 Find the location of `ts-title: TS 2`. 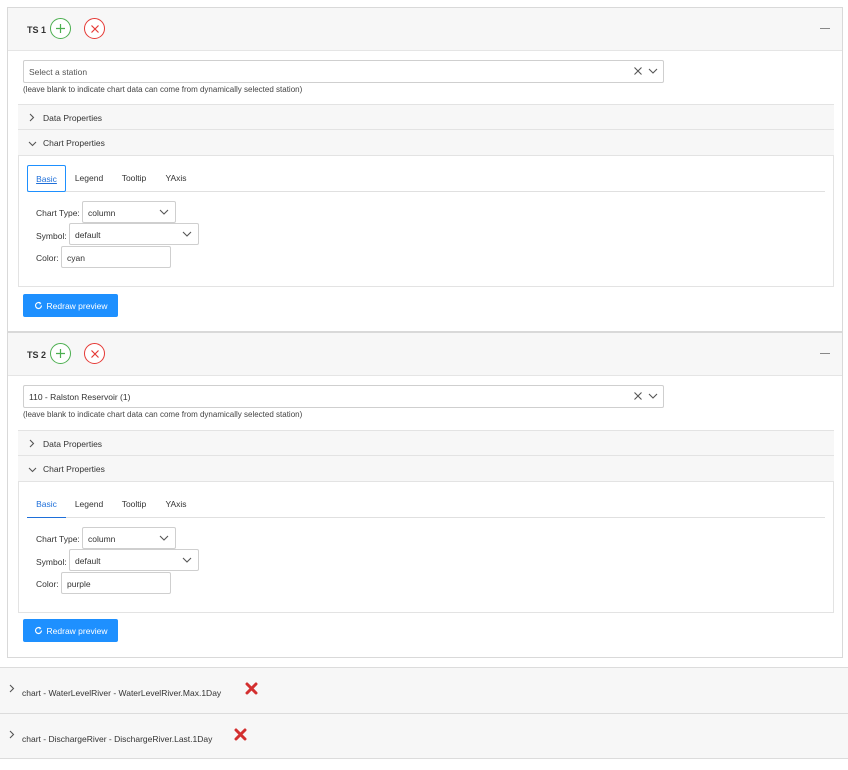

ts-title: TS 2 is located at coordinates (37, 355).